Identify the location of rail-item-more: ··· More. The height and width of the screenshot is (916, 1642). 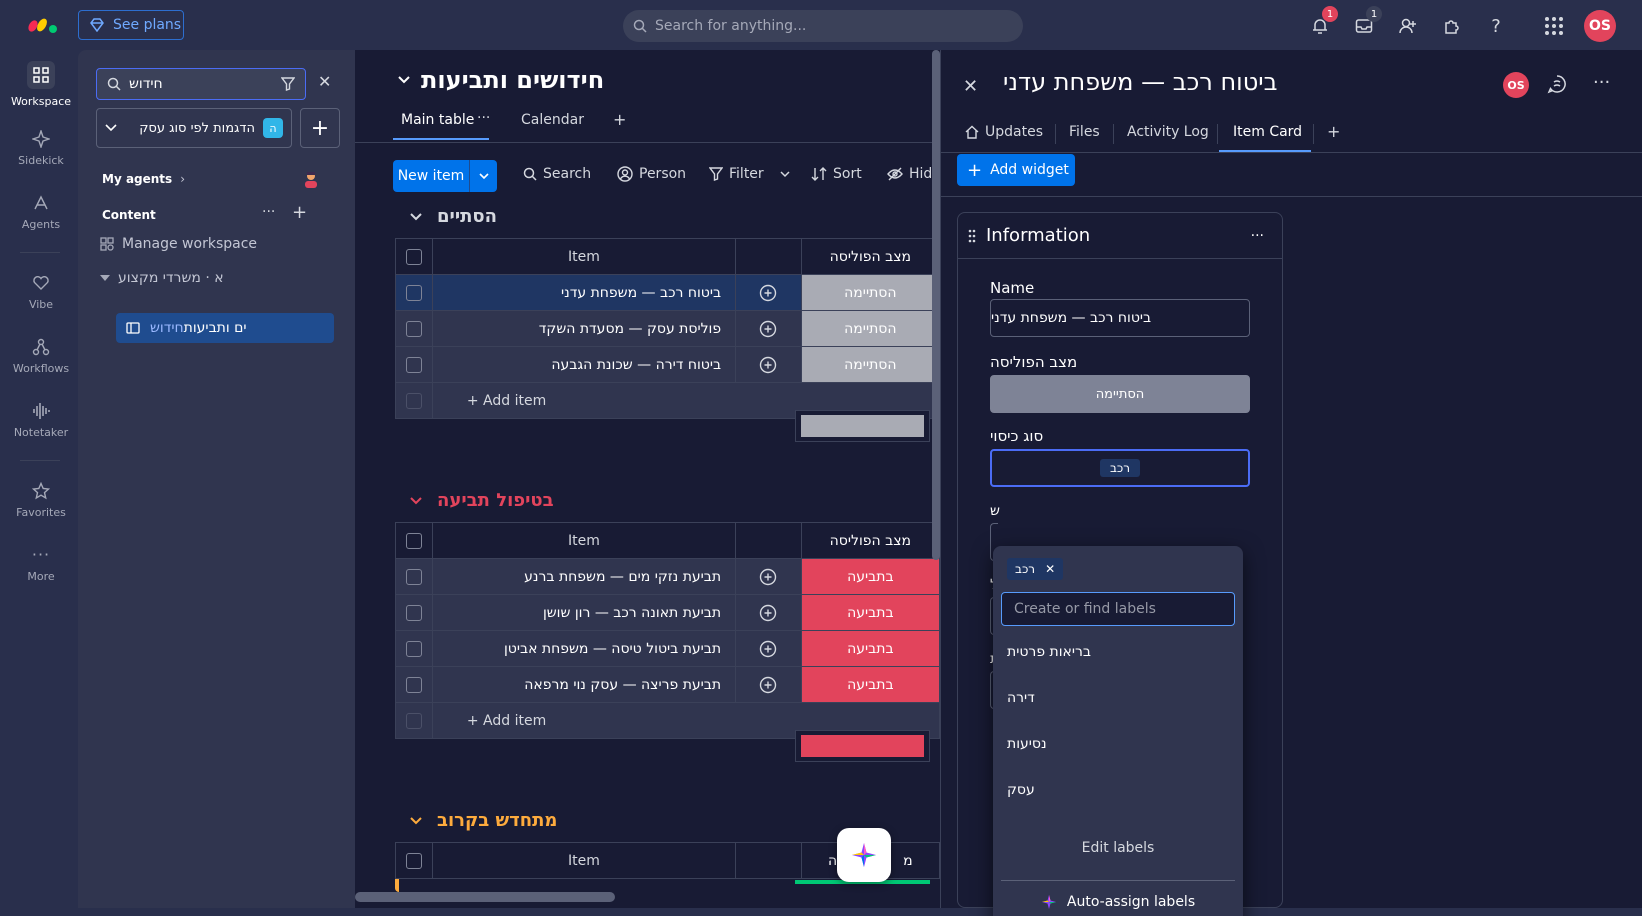
(41, 564).